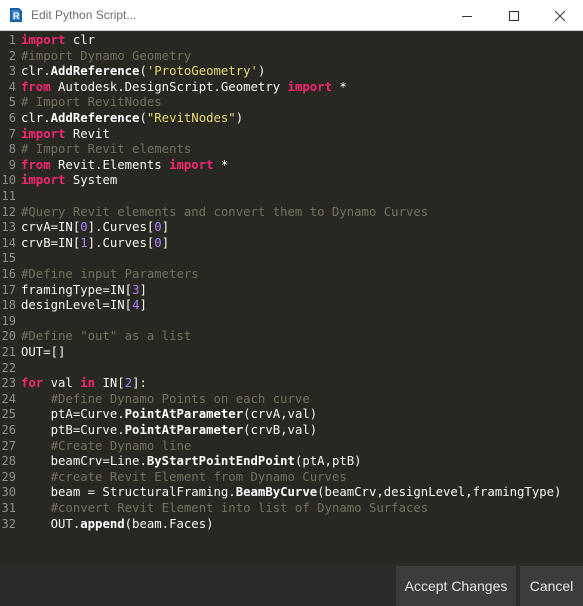 This screenshot has height=606, width=583. Describe the element at coordinates (8, 180) in the screenshot. I see `line-number: 10` at that location.